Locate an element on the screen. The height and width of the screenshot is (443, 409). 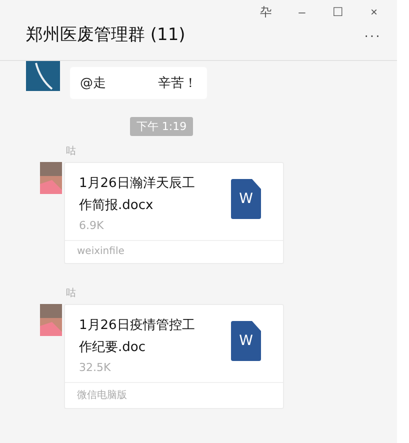
message-text: @走 is located at coordinates (93, 83).